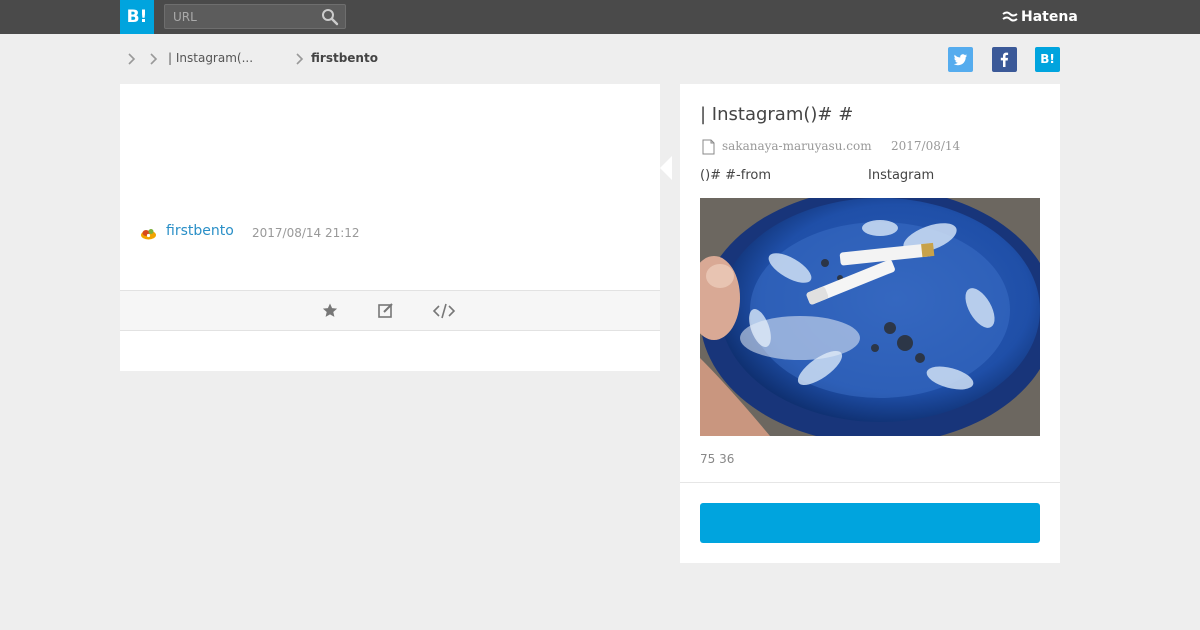 This screenshot has height=630, width=1200. Describe the element at coordinates (386, 311) in the screenshot. I see `edit-icon` at that location.